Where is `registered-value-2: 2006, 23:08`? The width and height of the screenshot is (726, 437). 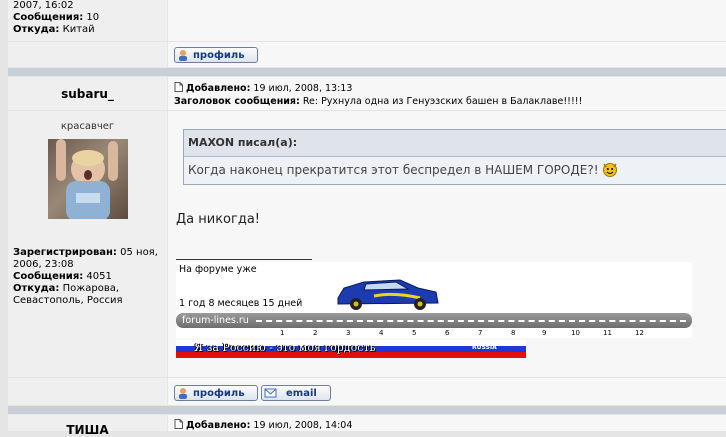
registered-value-2: 2006, 23:08 is located at coordinates (43, 264).